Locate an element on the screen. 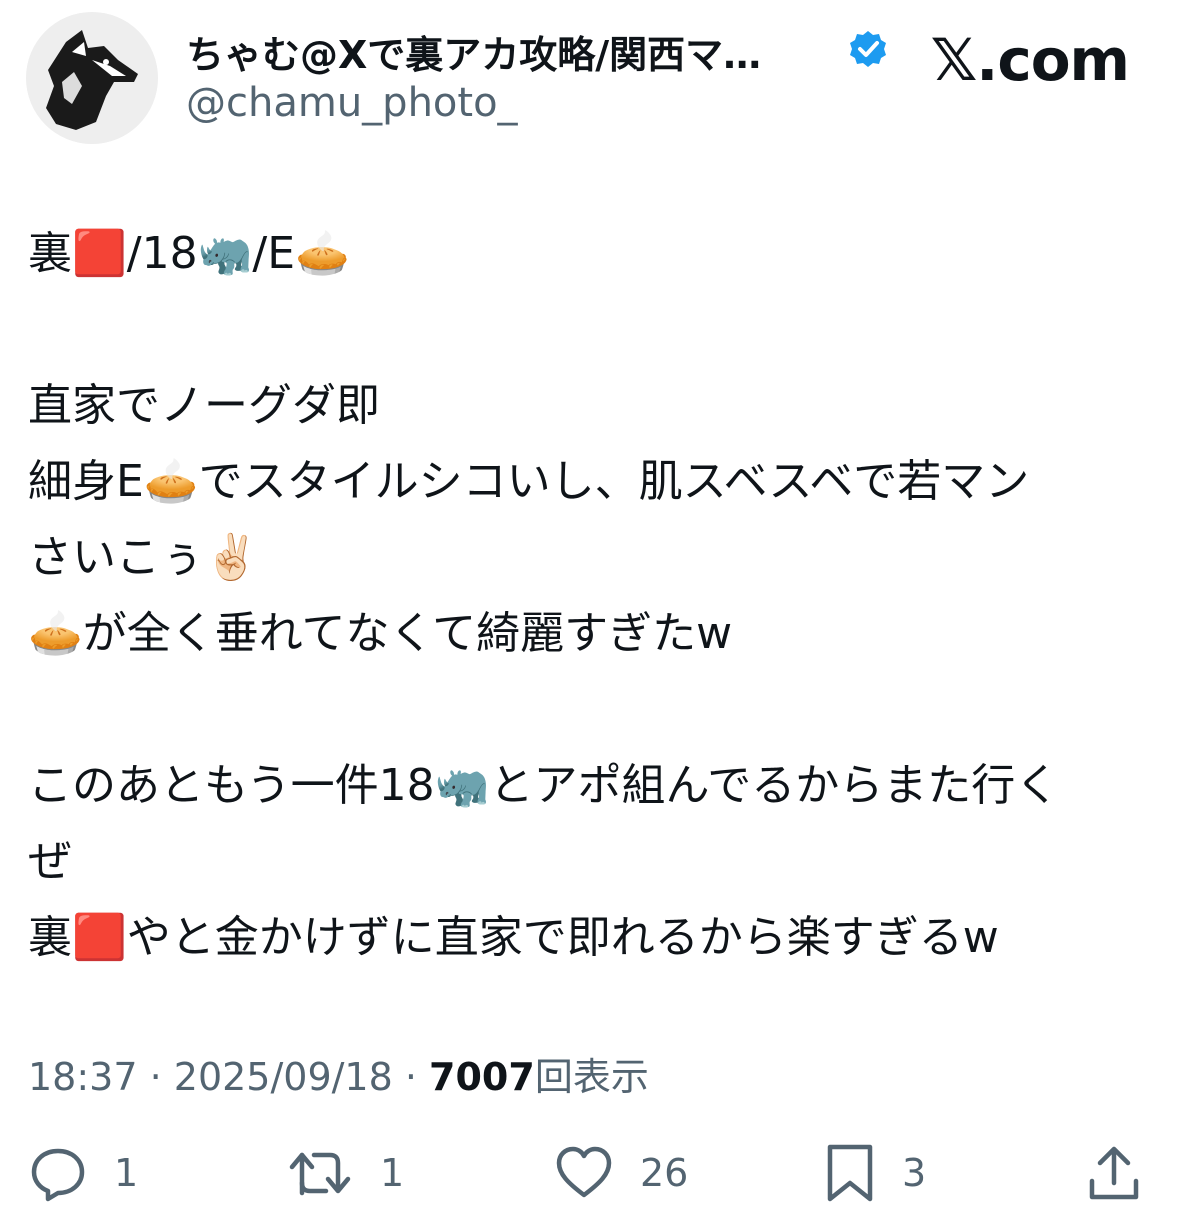 This screenshot has height=1227, width=1179. tweet-line: 直家でノーグダ即 is located at coordinates (204, 405).